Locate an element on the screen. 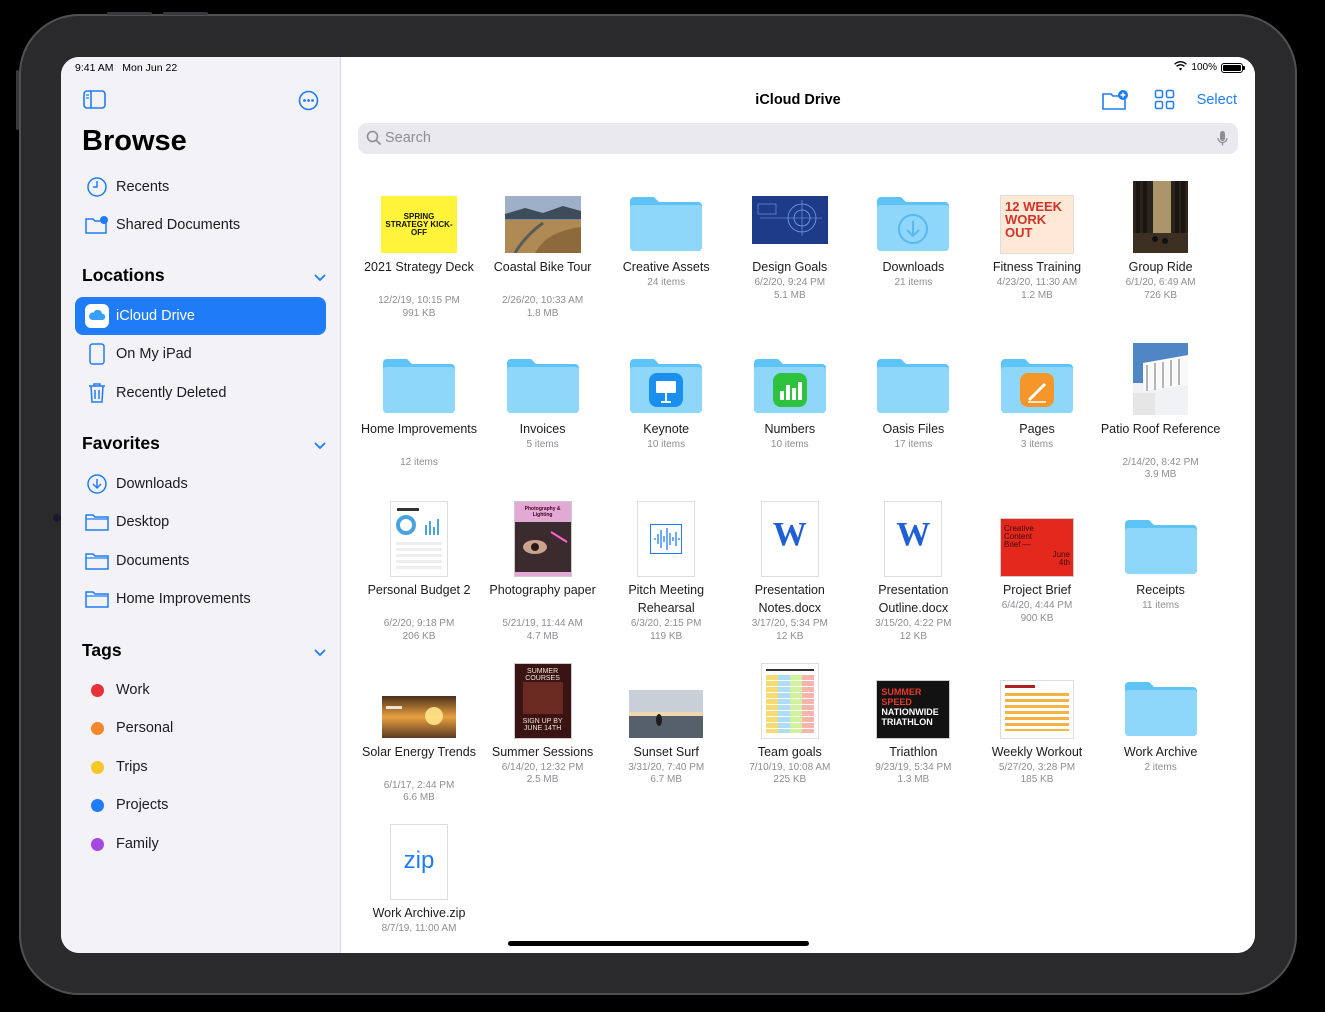  file-meta-line: 12 items is located at coordinates (419, 462).